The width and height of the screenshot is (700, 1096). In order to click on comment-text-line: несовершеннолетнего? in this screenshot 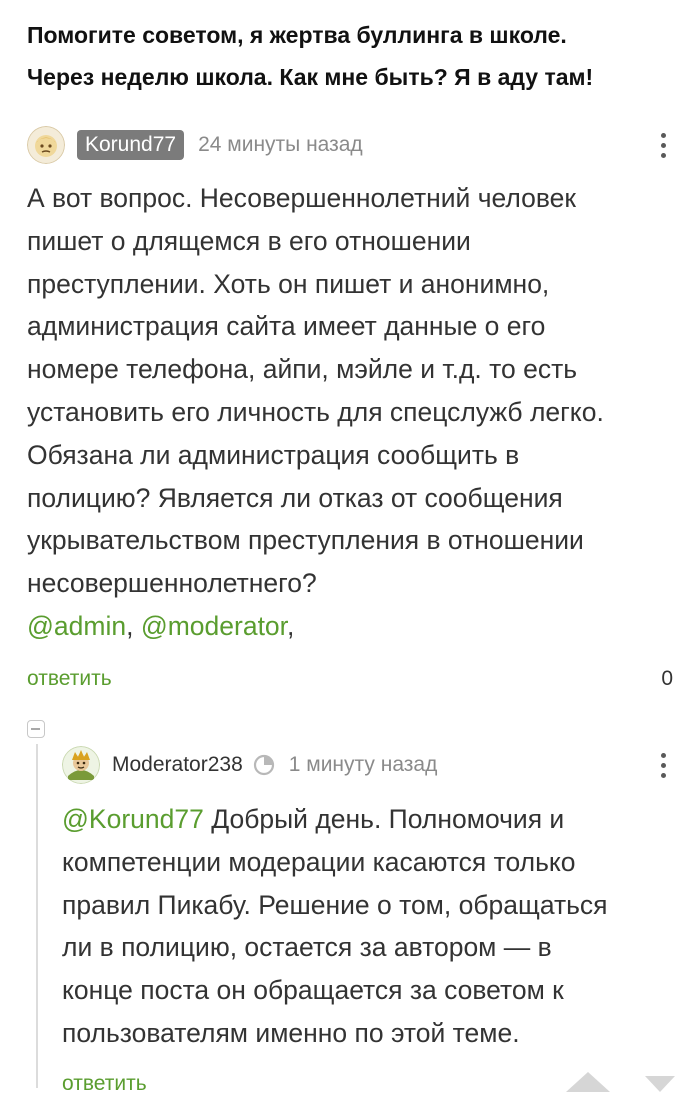, I will do `click(172, 583)`.